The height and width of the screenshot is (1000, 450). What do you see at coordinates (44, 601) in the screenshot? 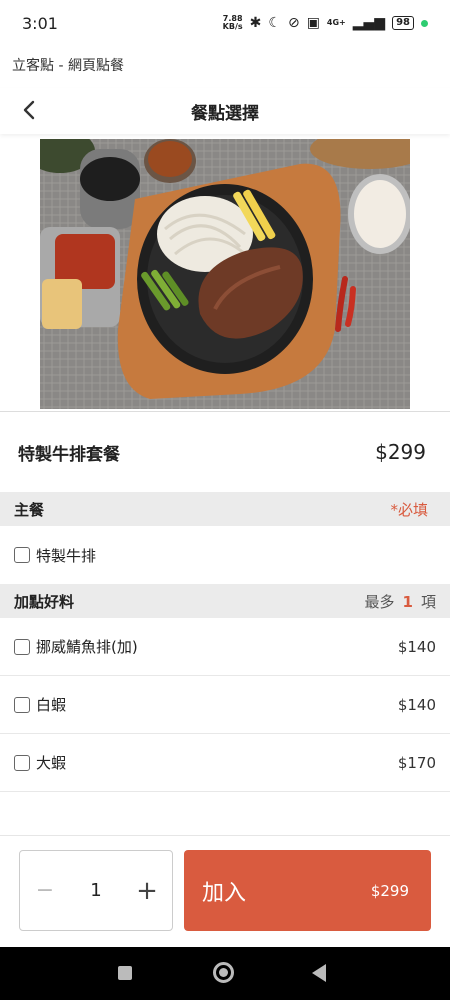
I see `section-title: 加點好料` at bounding box center [44, 601].